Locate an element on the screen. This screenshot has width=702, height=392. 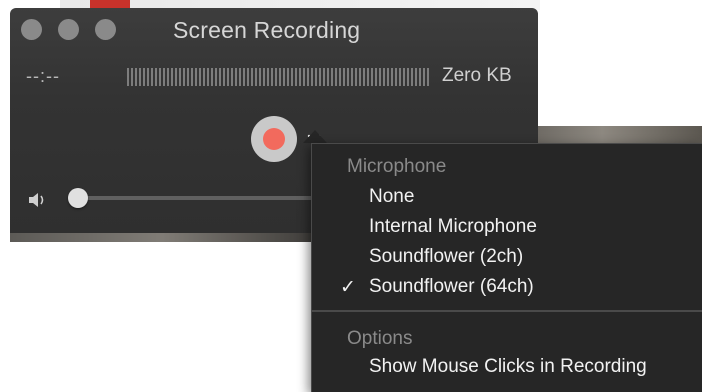
elapsed-time: --:-- is located at coordinates (43, 76).